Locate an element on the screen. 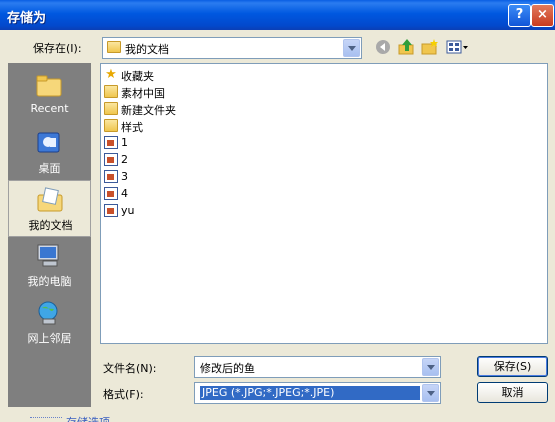  favorites-star-icon: ★ is located at coordinates (111, 74).